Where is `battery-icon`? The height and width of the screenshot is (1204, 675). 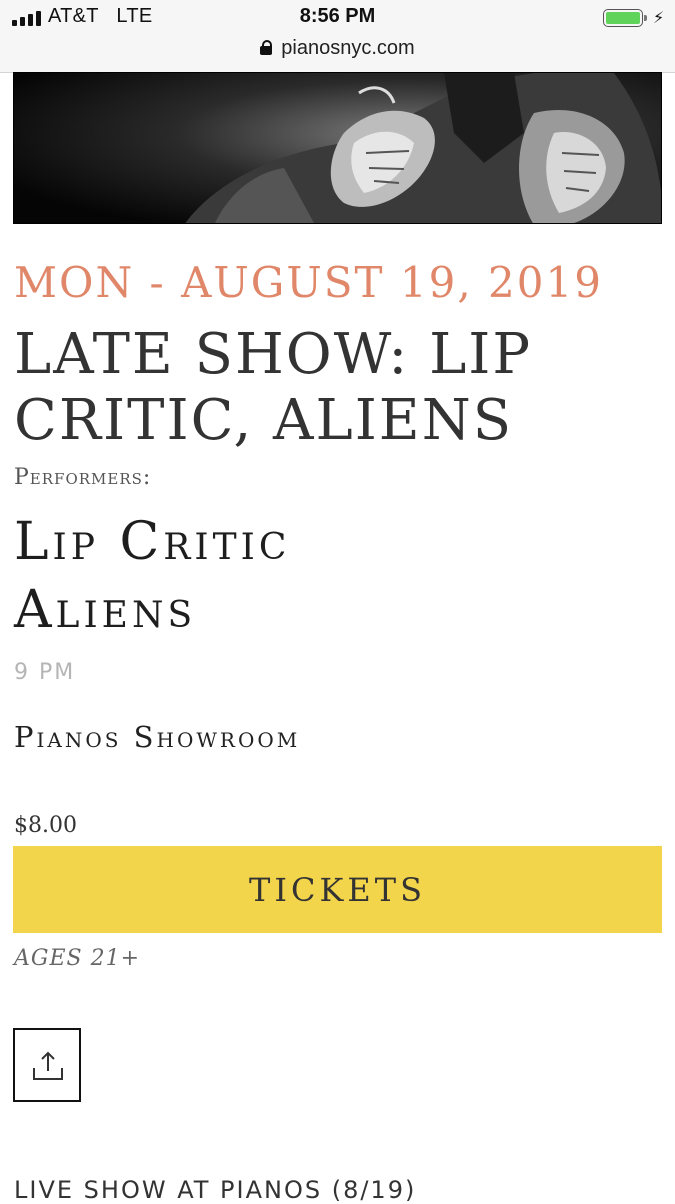
battery-icon is located at coordinates (625, 18).